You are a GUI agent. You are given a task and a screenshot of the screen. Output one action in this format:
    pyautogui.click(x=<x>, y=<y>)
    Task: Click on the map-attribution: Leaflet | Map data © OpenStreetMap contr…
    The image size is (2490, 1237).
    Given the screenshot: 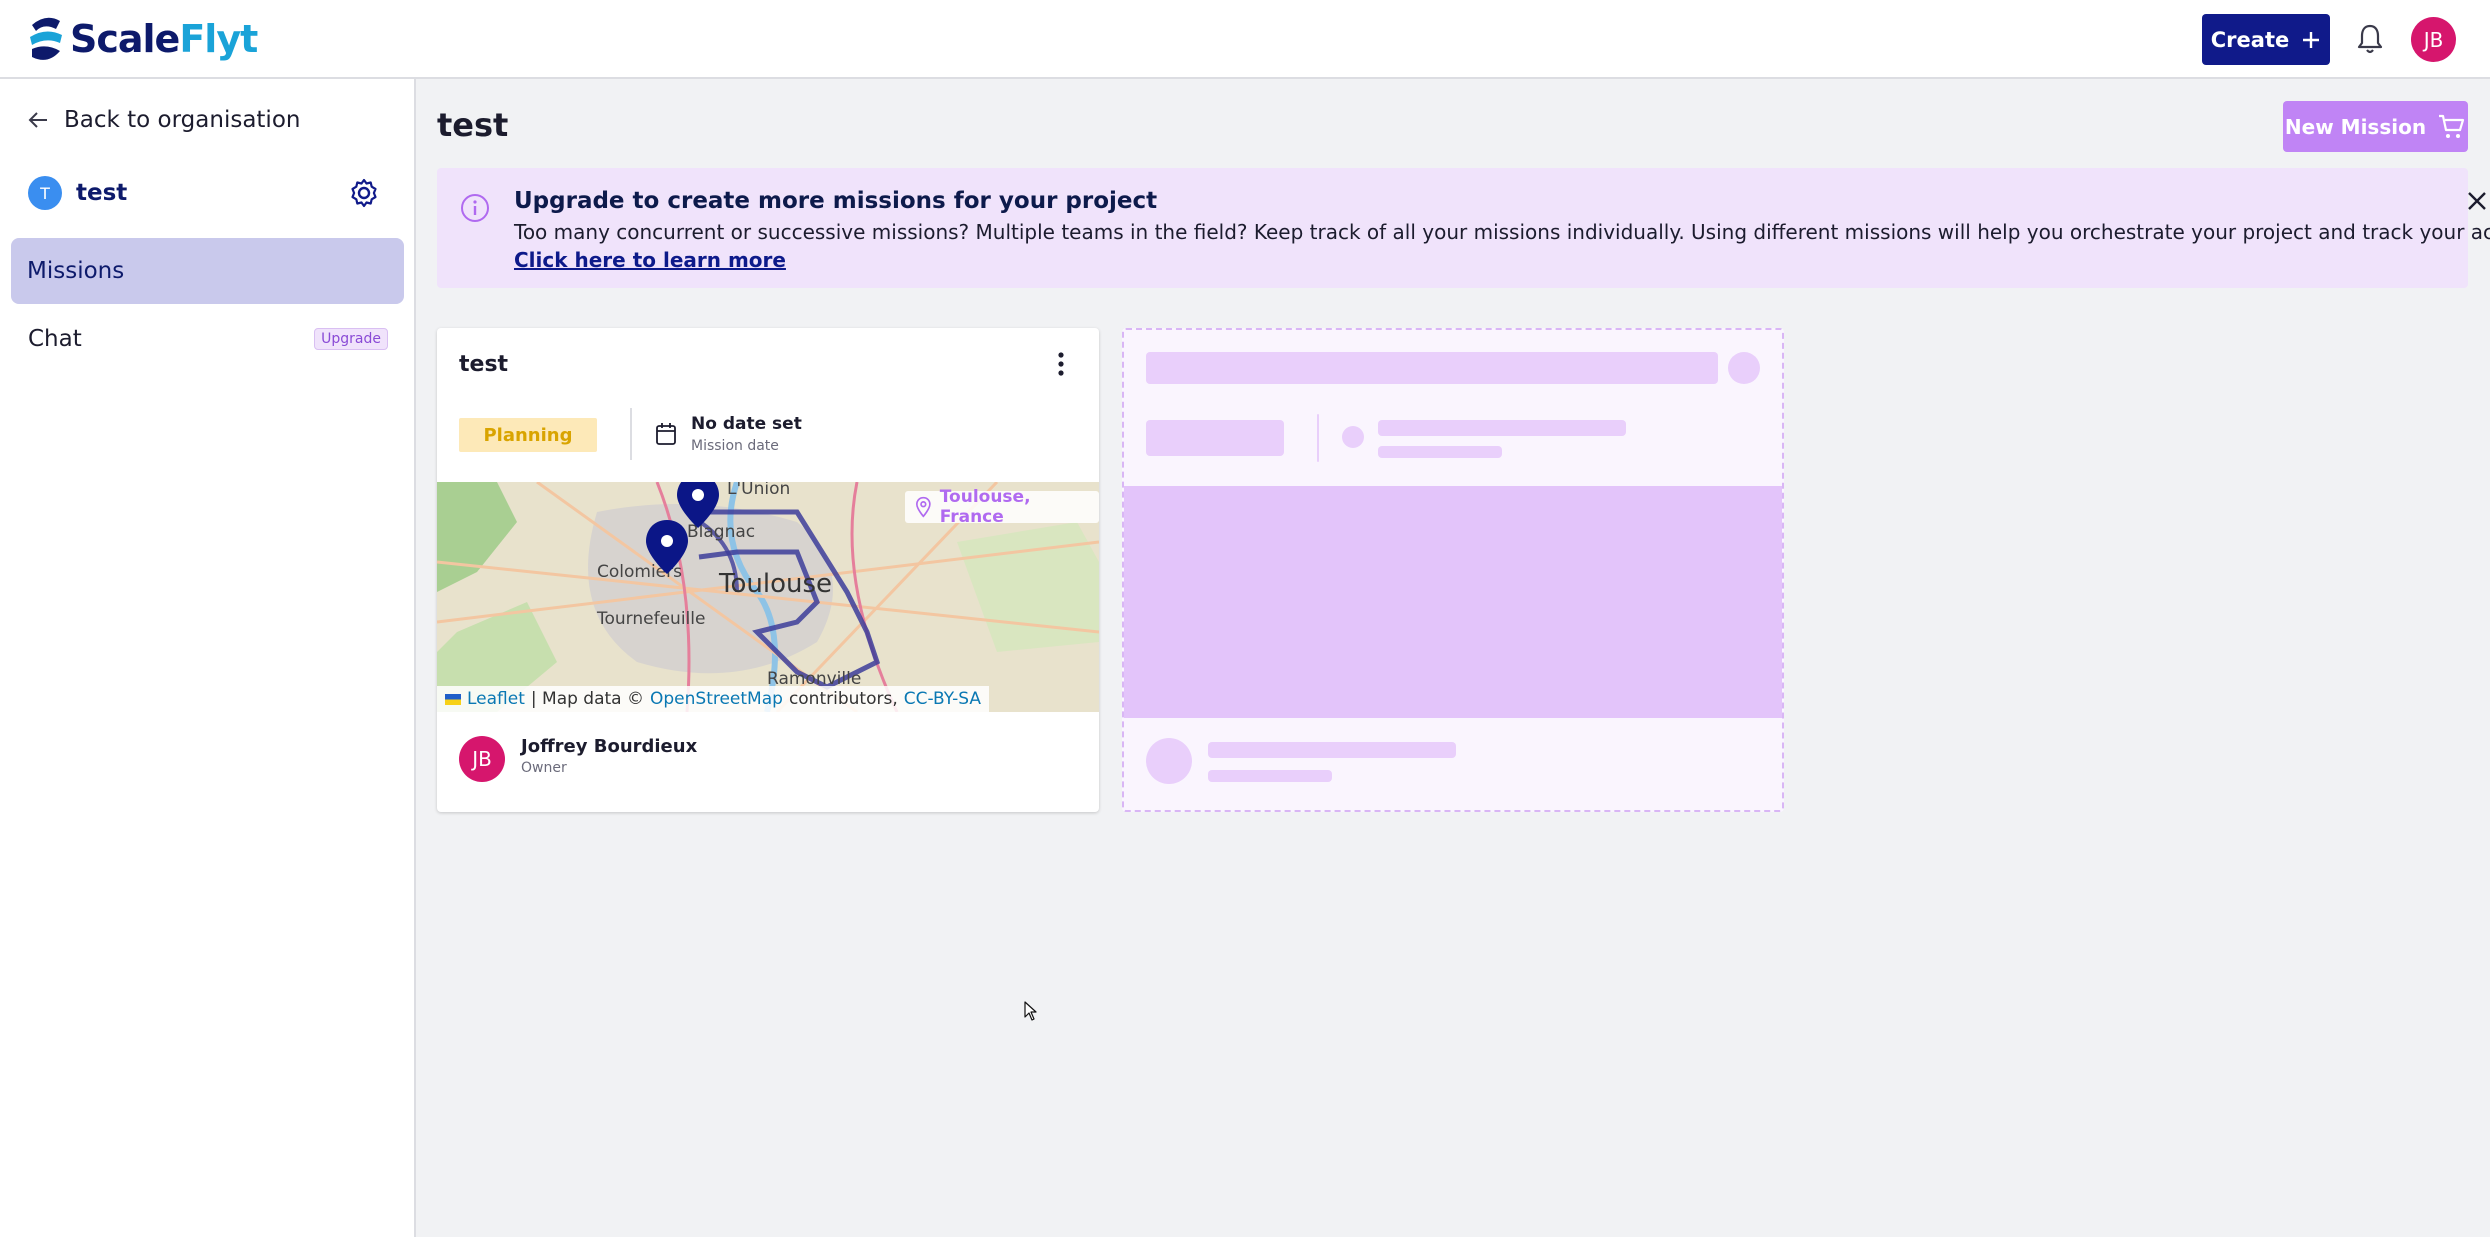 What is the action you would take?
    pyautogui.click(x=713, y=699)
    